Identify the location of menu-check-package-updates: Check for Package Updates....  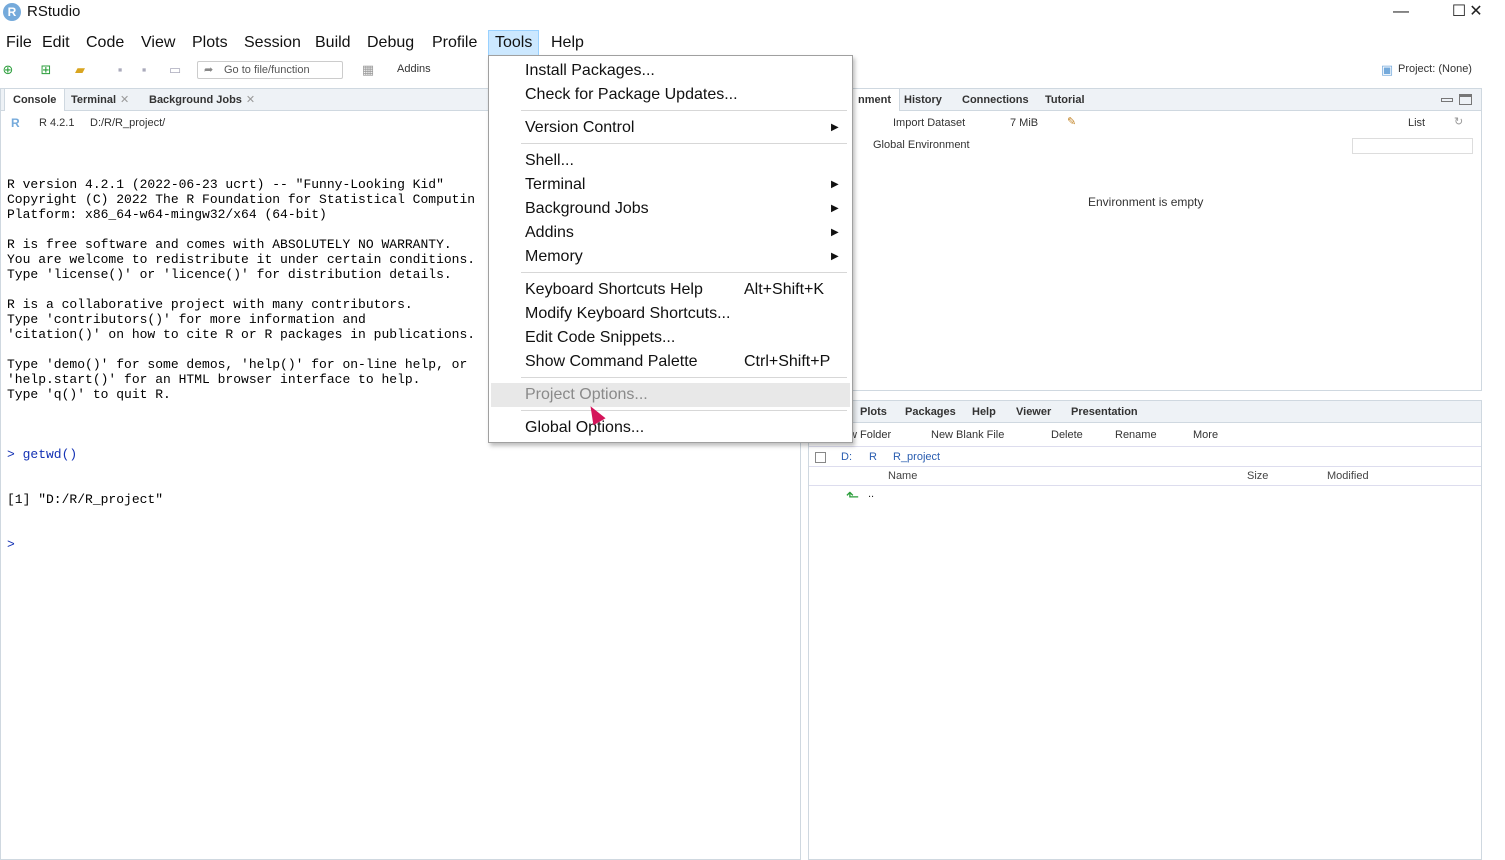
(670, 95).